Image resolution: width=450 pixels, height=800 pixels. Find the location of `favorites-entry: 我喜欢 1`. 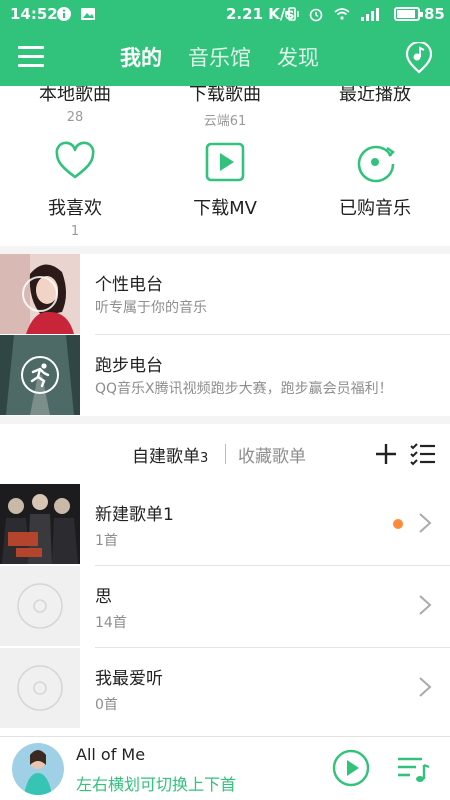

favorites-entry: 我喜欢 1 is located at coordinates (75, 189).